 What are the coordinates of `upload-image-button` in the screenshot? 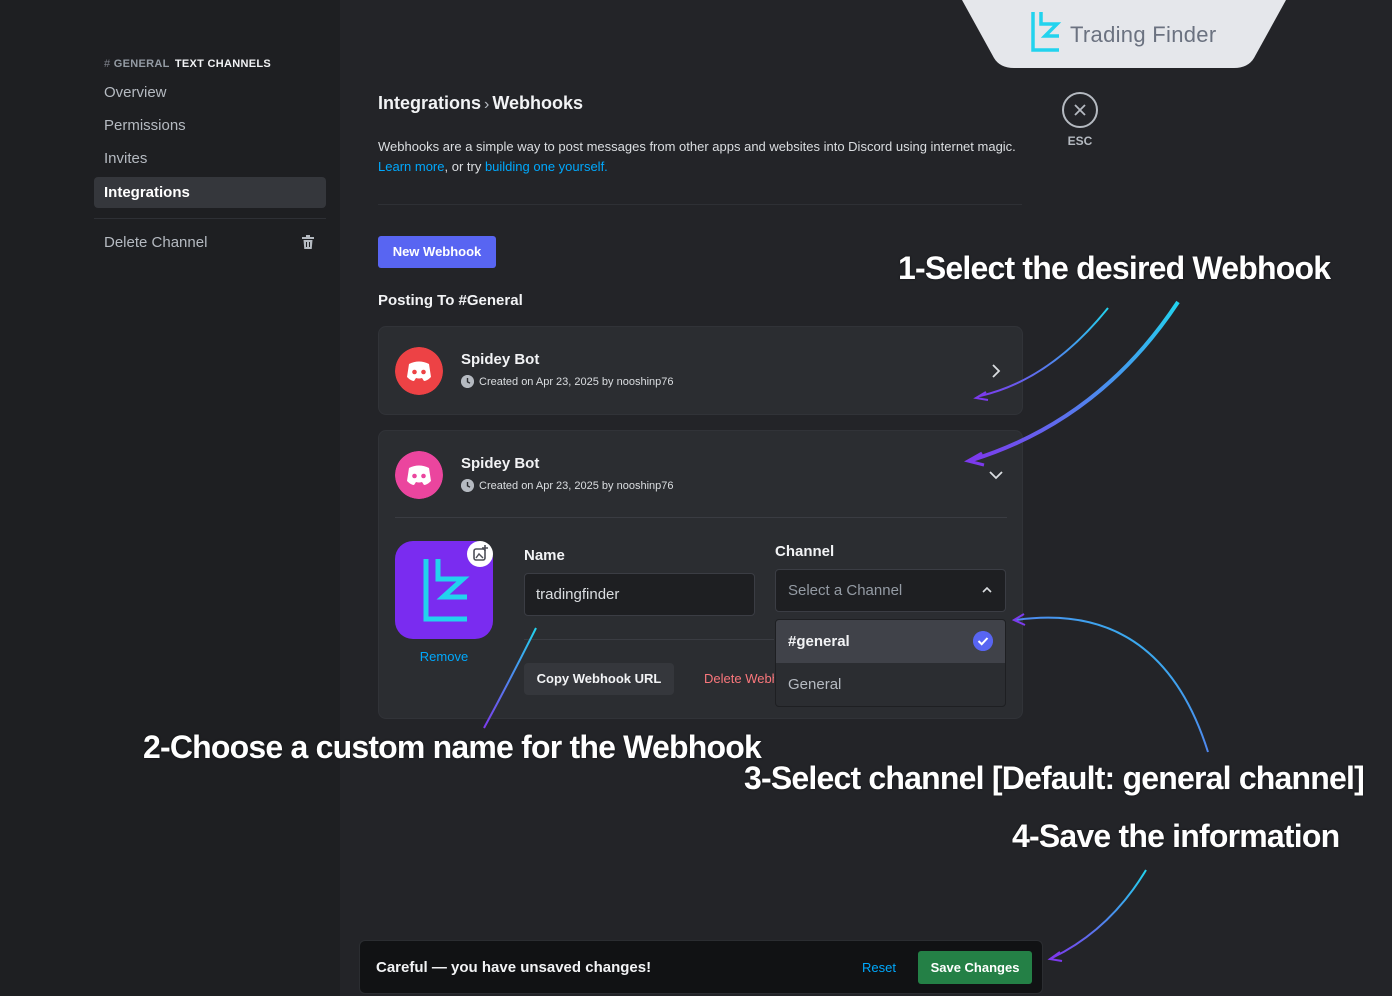 It's located at (480, 554).